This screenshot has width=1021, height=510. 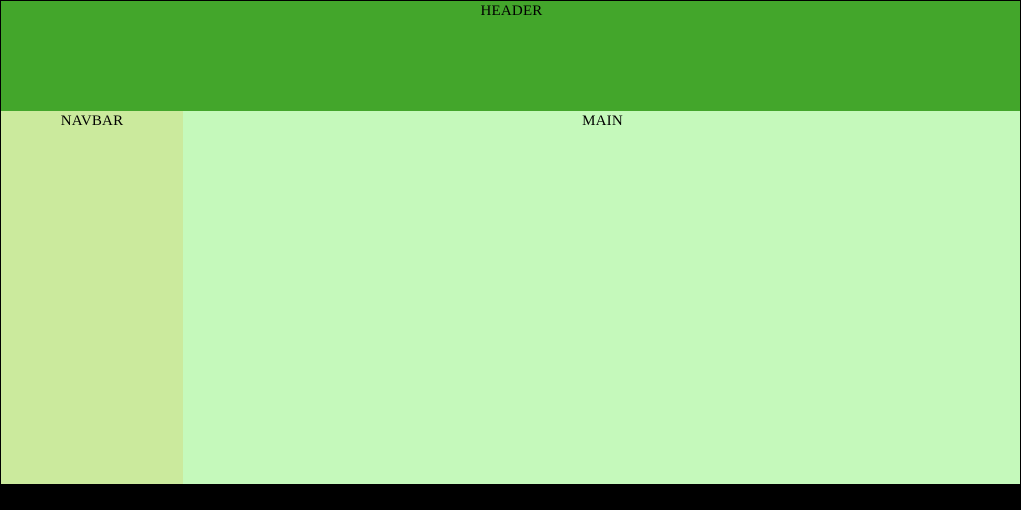 I want to click on navbar-label: NAVBAR, so click(x=92, y=121).